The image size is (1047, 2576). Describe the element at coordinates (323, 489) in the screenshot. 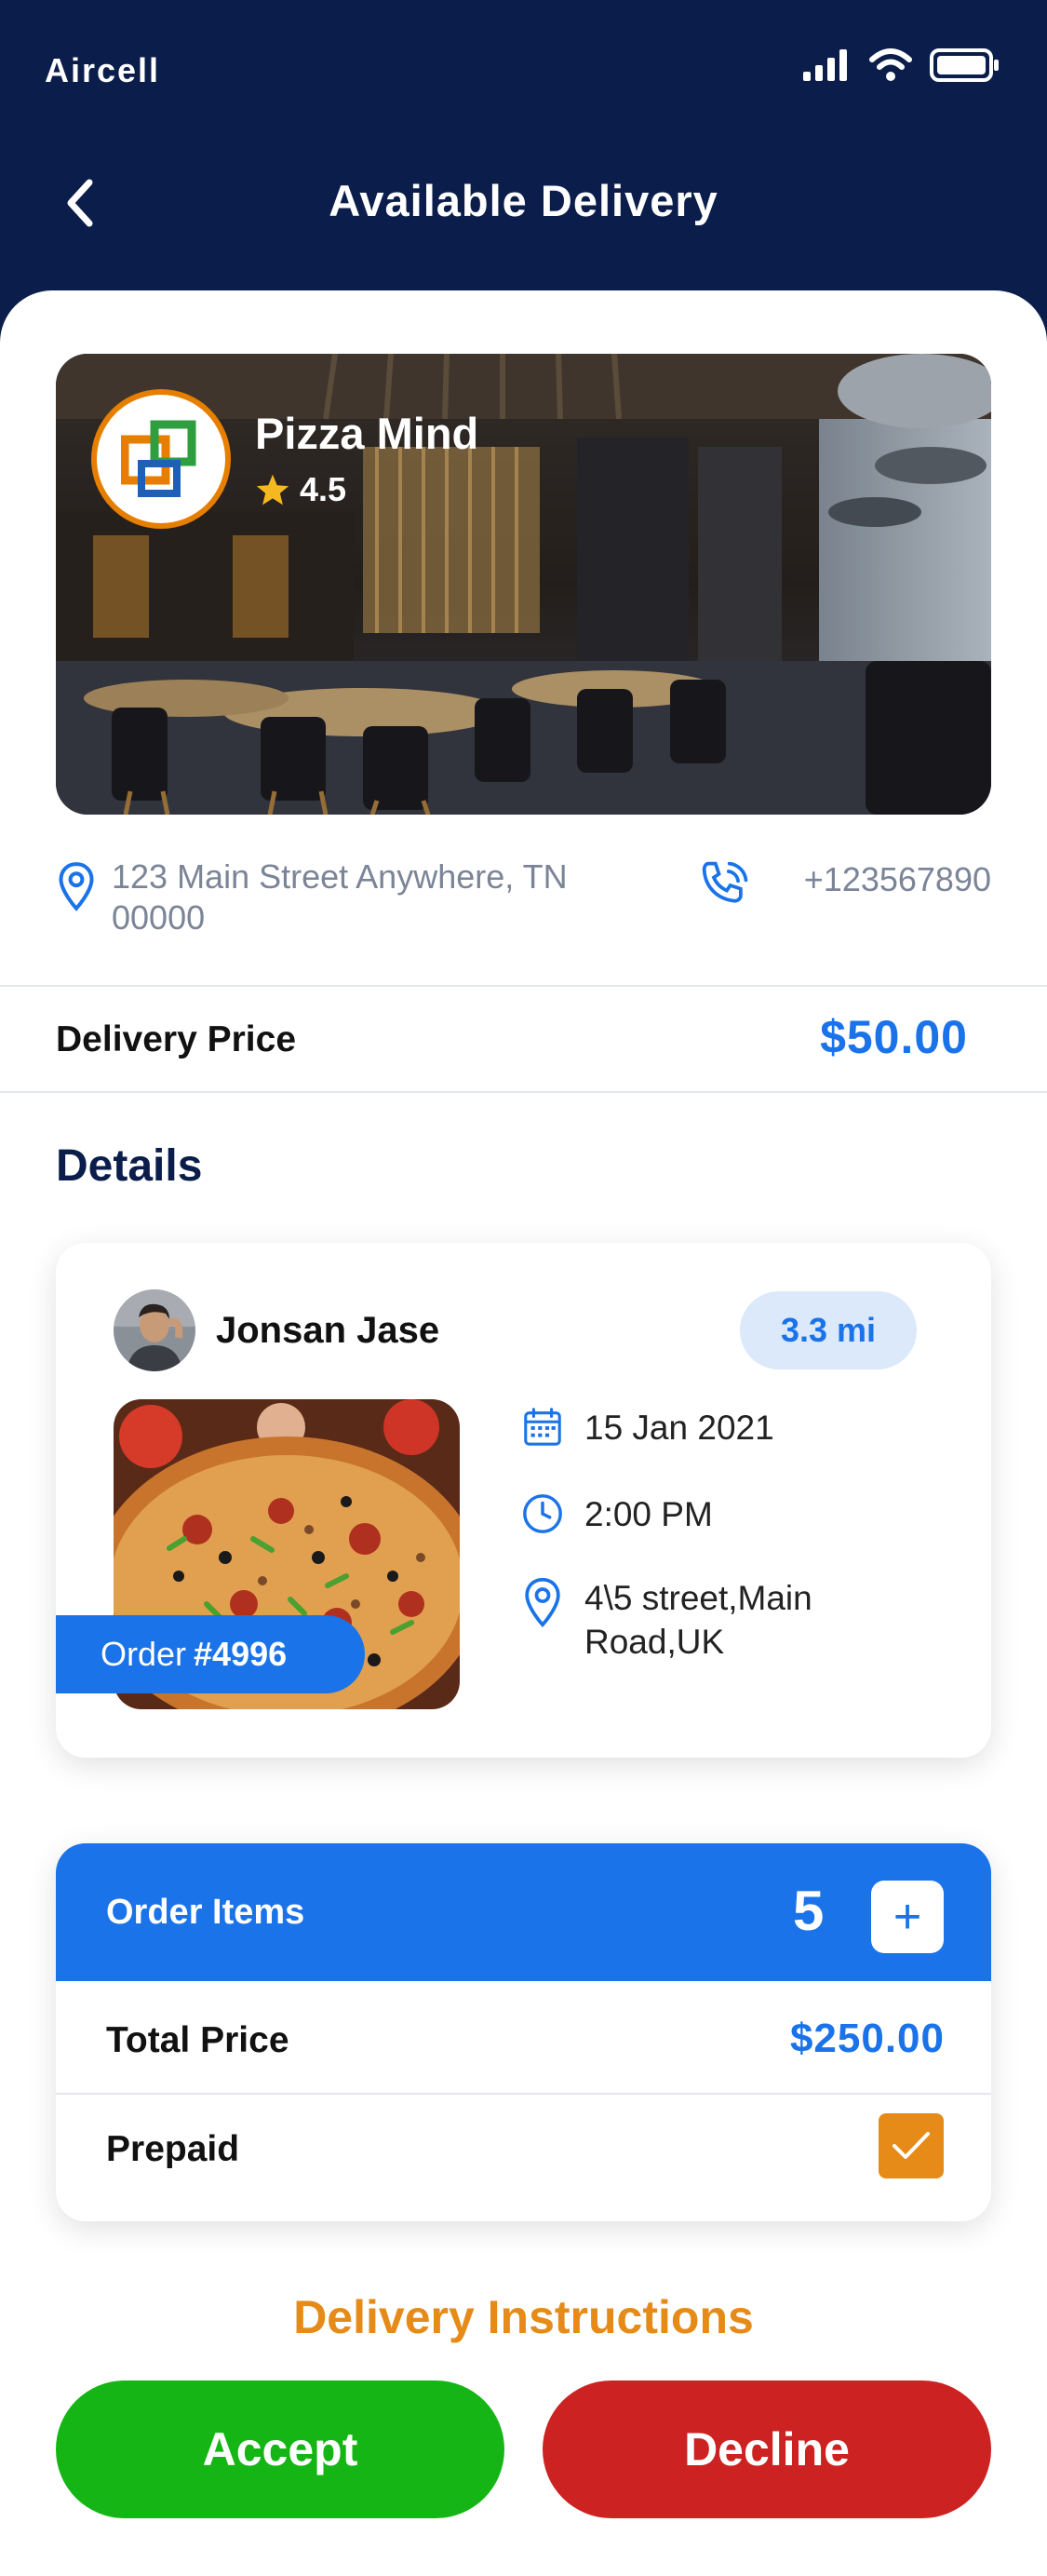

I see `rating-value: 4.5` at that location.